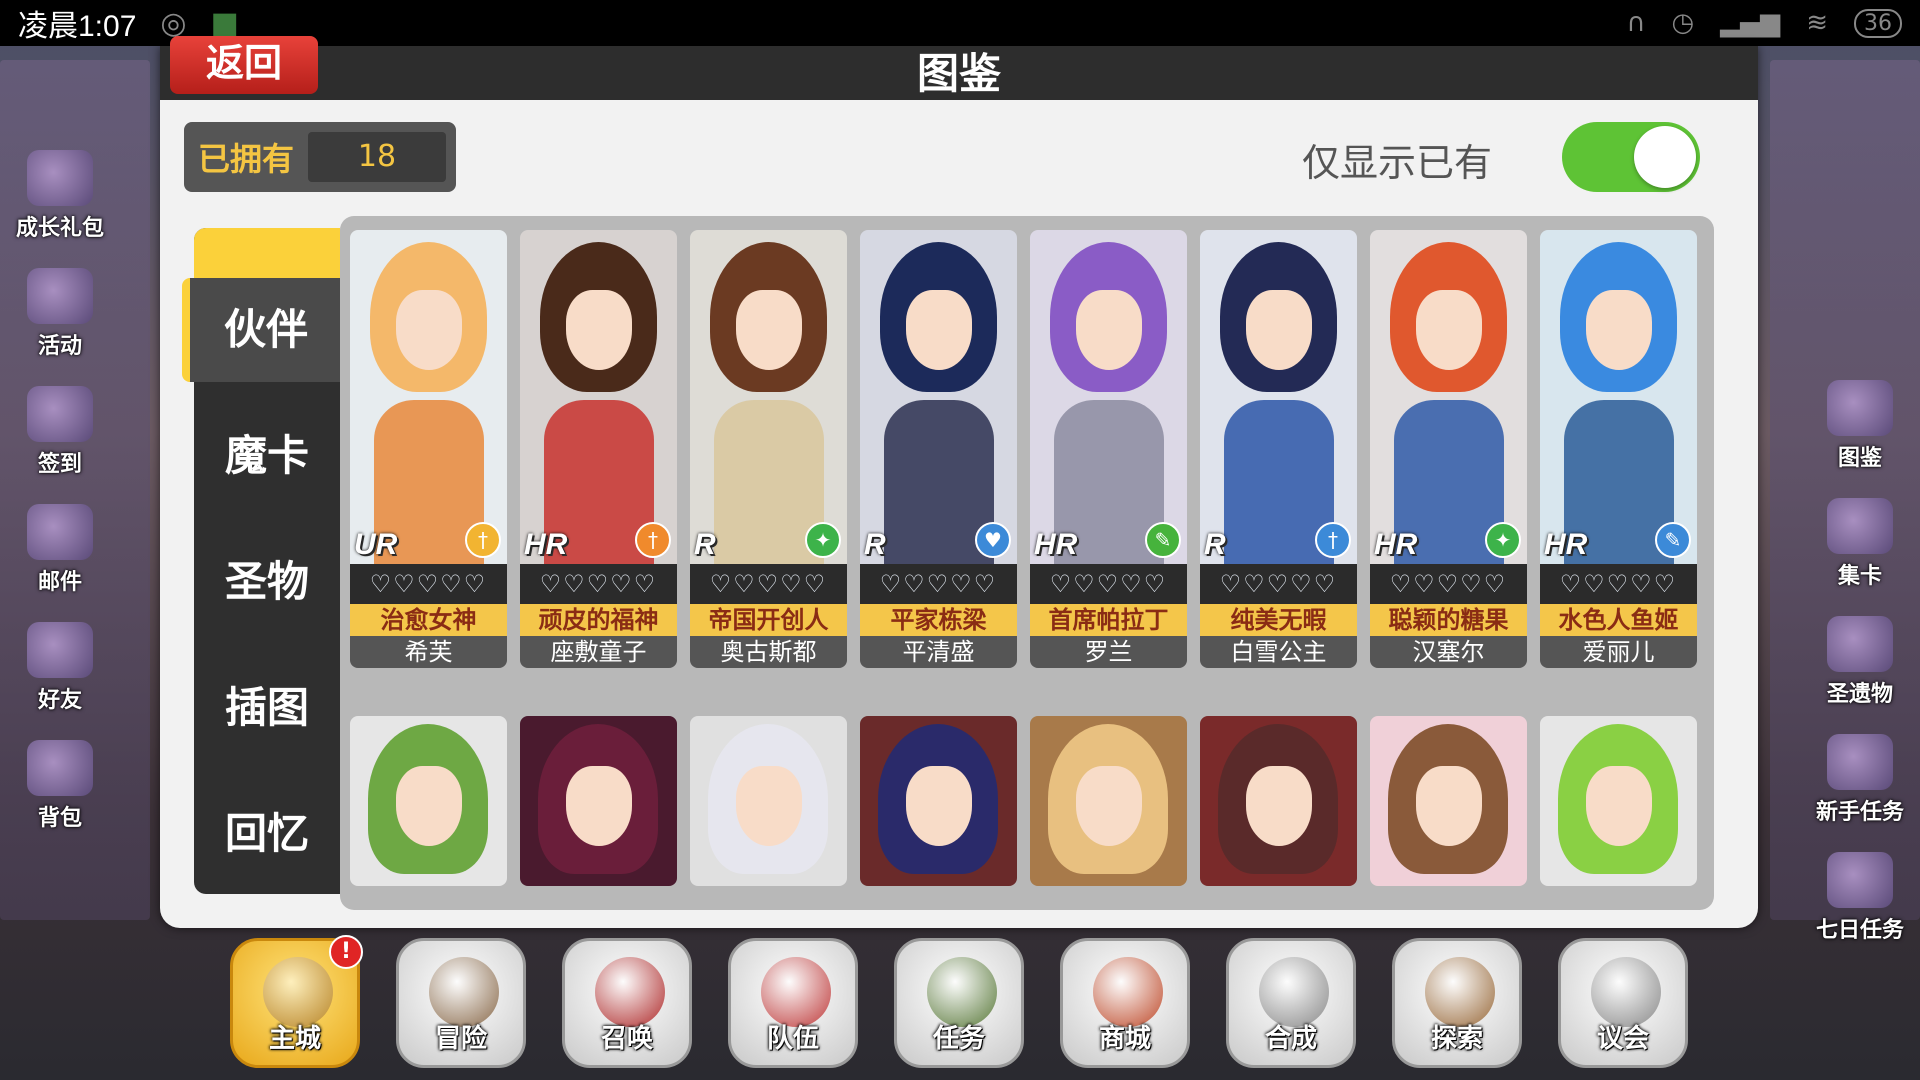  I want to click on right-menu-label: 七日任务, so click(1859, 930).